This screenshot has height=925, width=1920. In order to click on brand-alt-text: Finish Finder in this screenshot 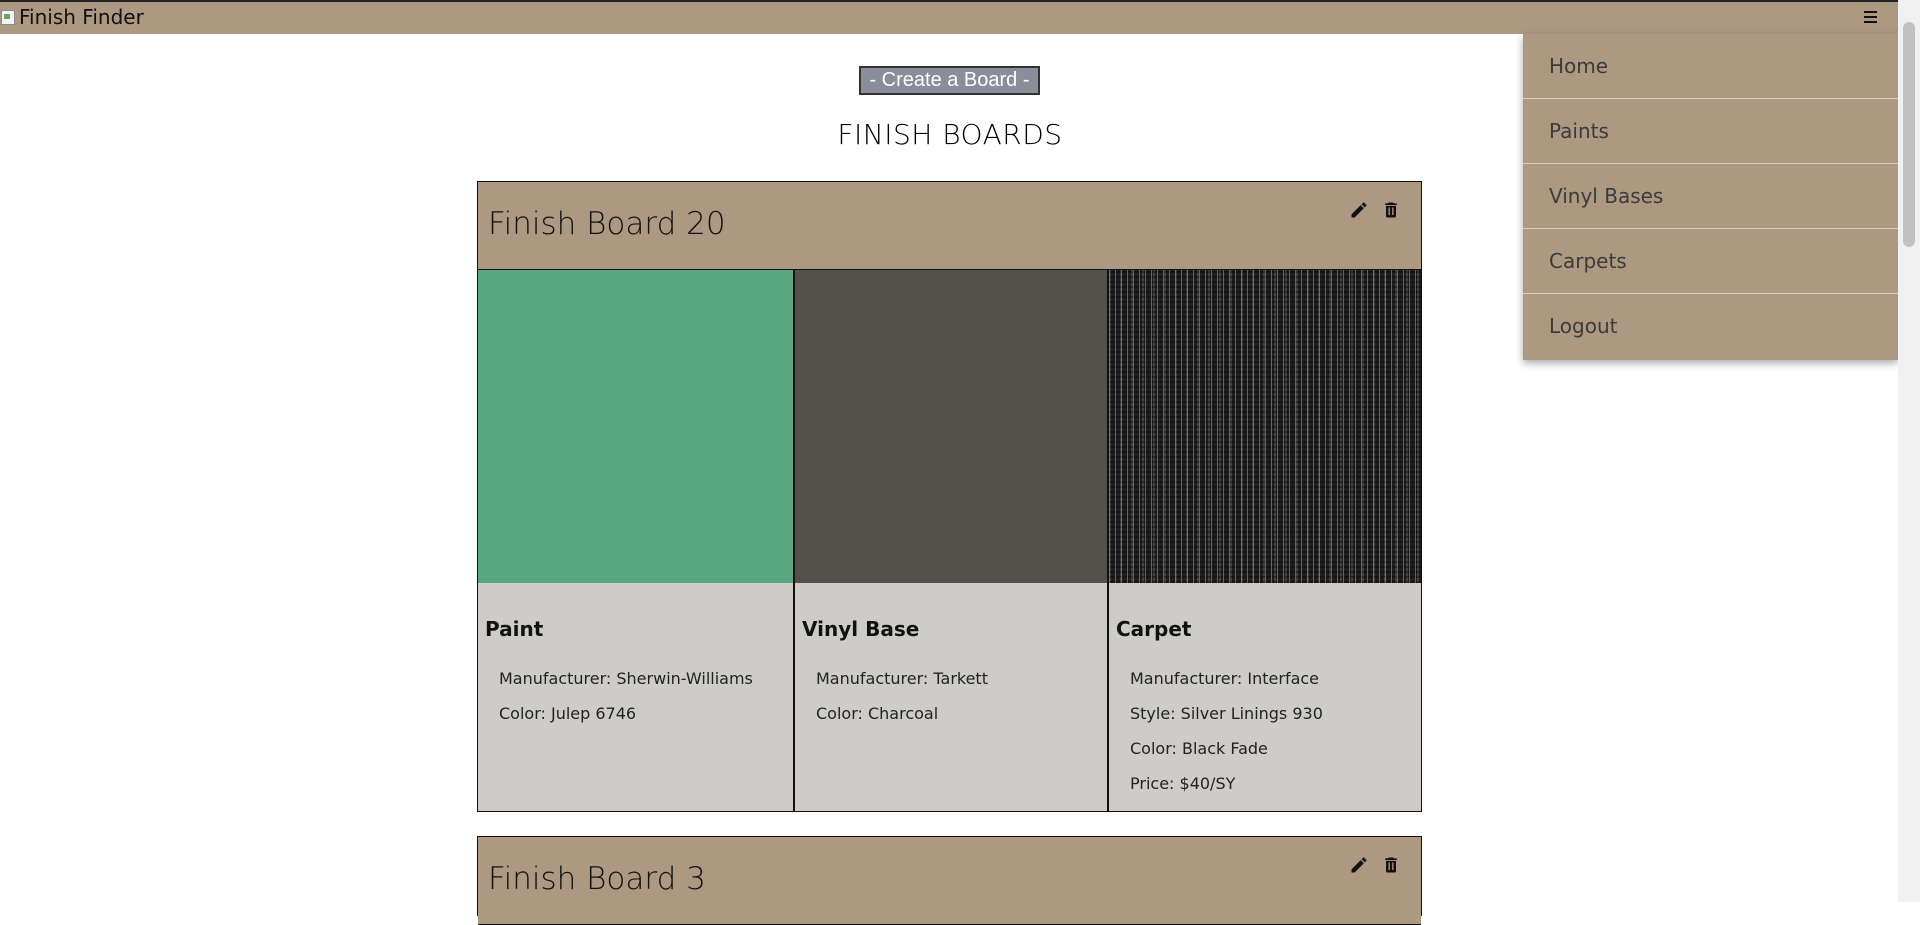, I will do `click(81, 17)`.